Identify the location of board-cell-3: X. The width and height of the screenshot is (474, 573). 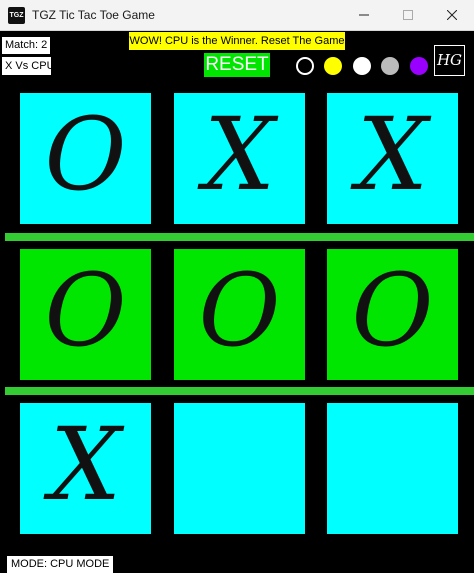
(392, 158).